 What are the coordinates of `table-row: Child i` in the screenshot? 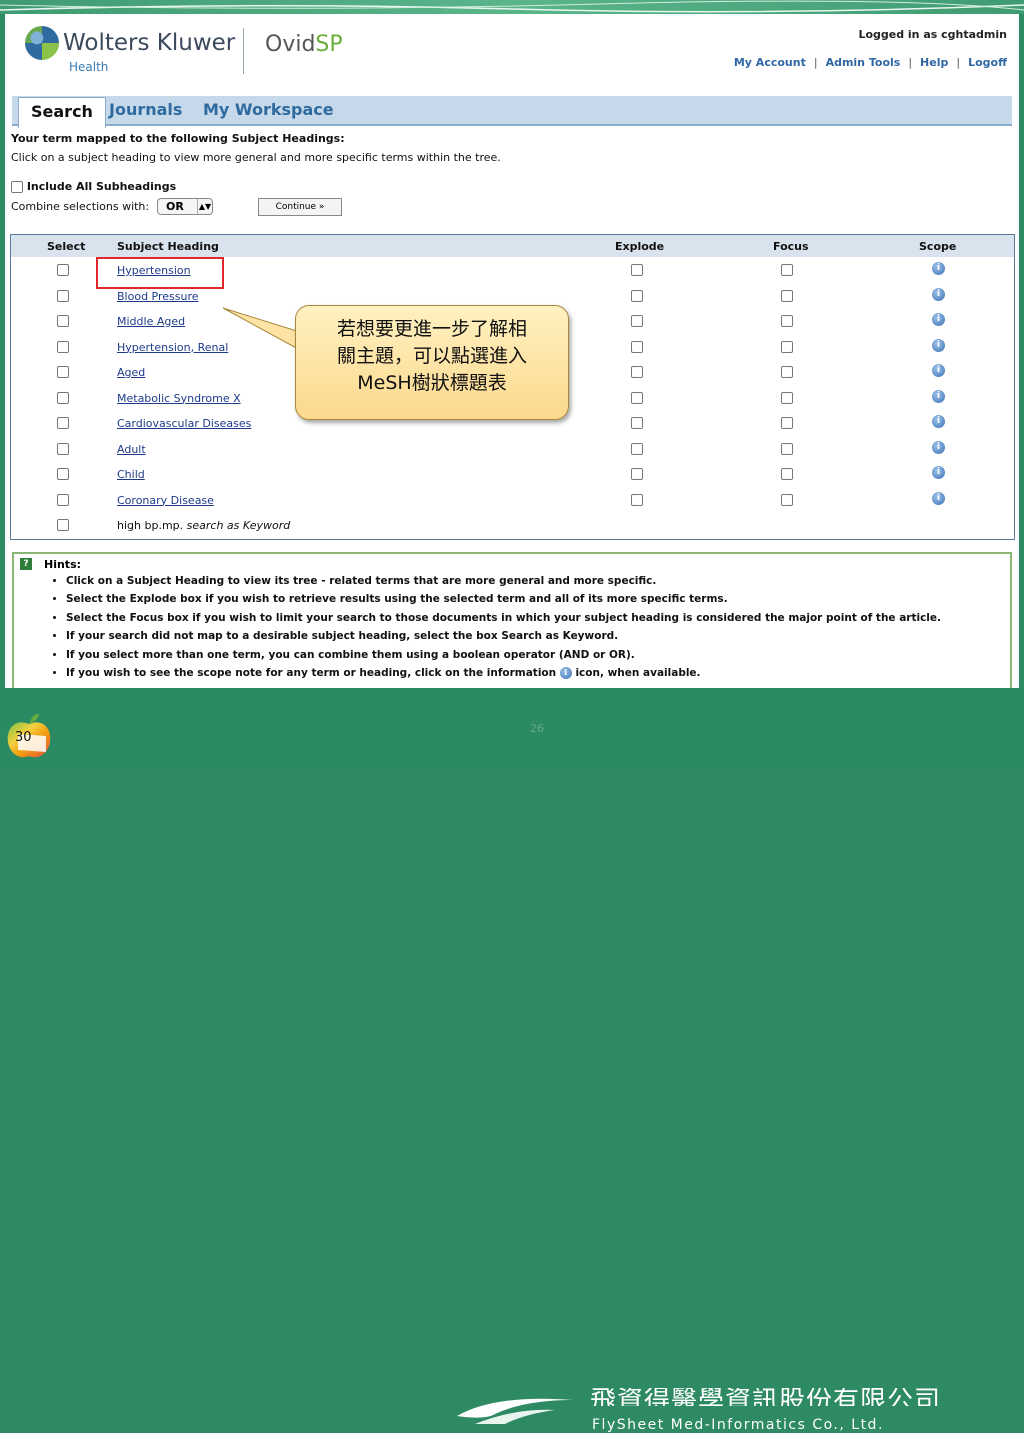 It's located at (512, 475).